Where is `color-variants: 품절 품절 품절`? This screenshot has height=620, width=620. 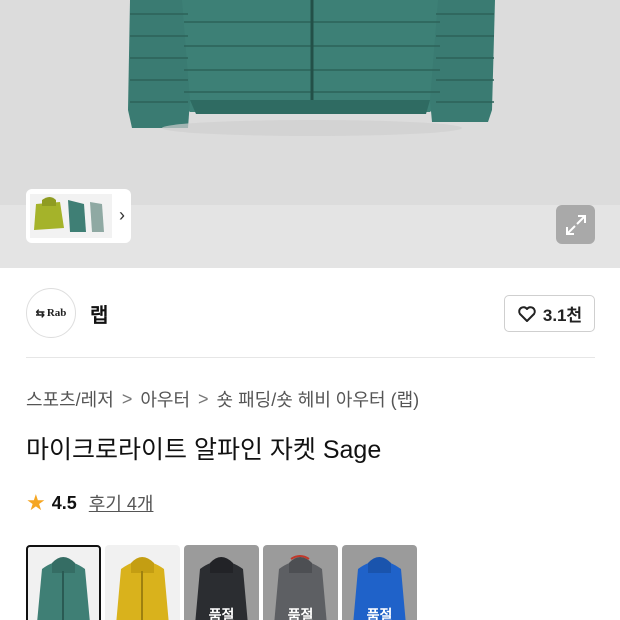
color-variants: 품절 품절 품절 is located at coordinates (221, 582).